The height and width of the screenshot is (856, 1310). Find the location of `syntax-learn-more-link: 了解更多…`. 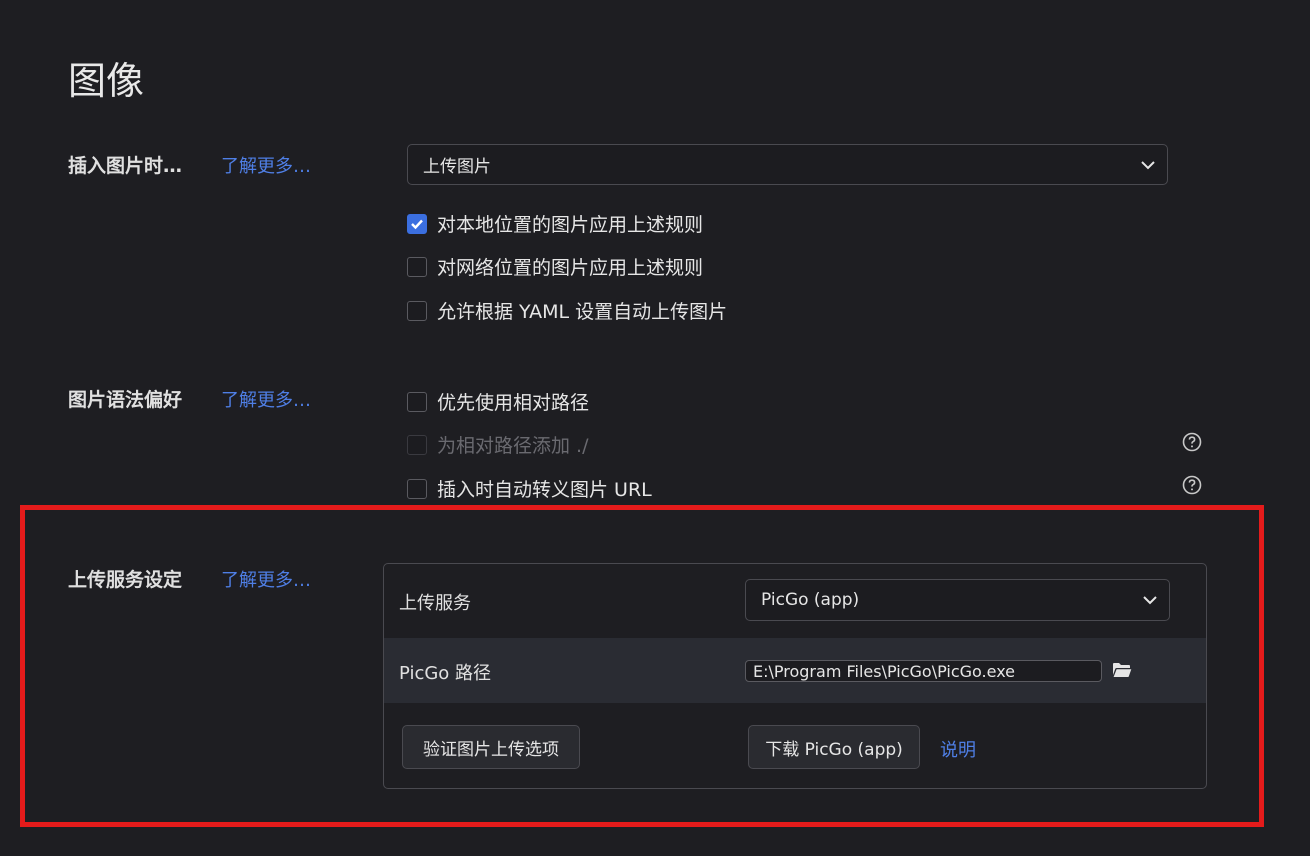

syntax-learn-more-link: 了解更多… is located at coordinates (266, 399).